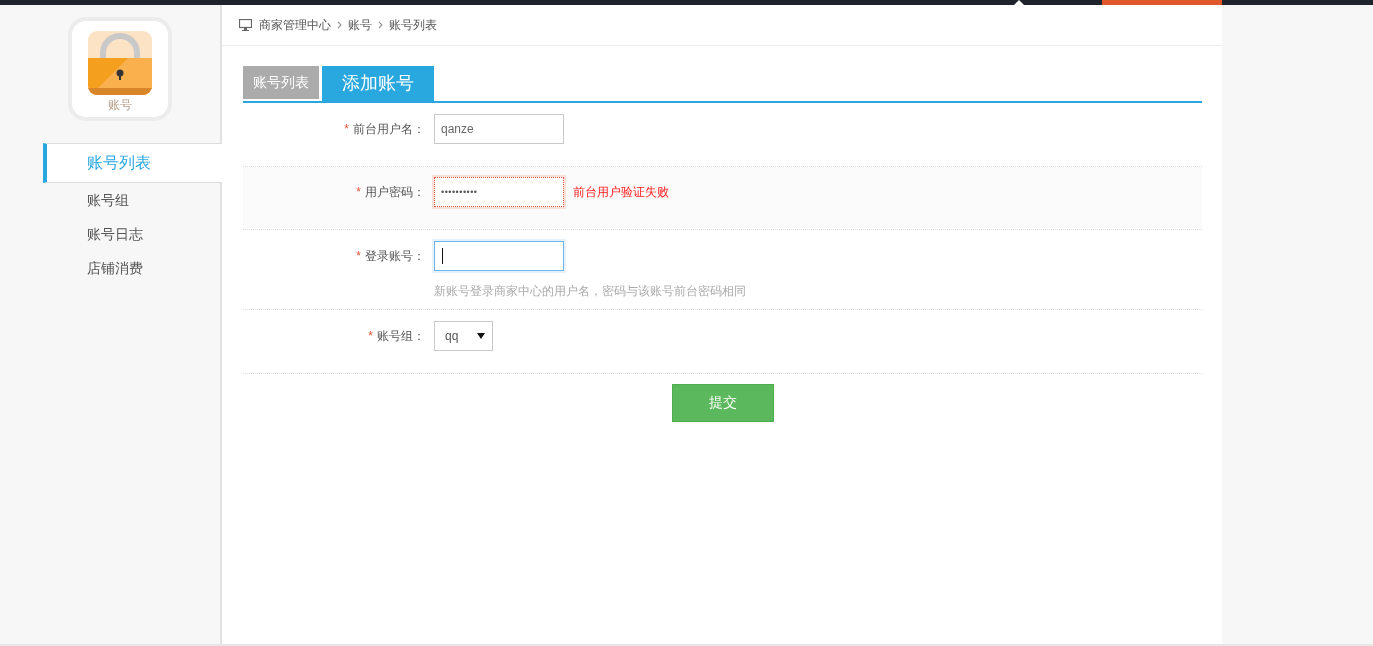 The width and height of the screenshot is (1373, 646). Describe the element at coordinates (499, 129) in the screenshot. I see `input-field: qanze` at that location.